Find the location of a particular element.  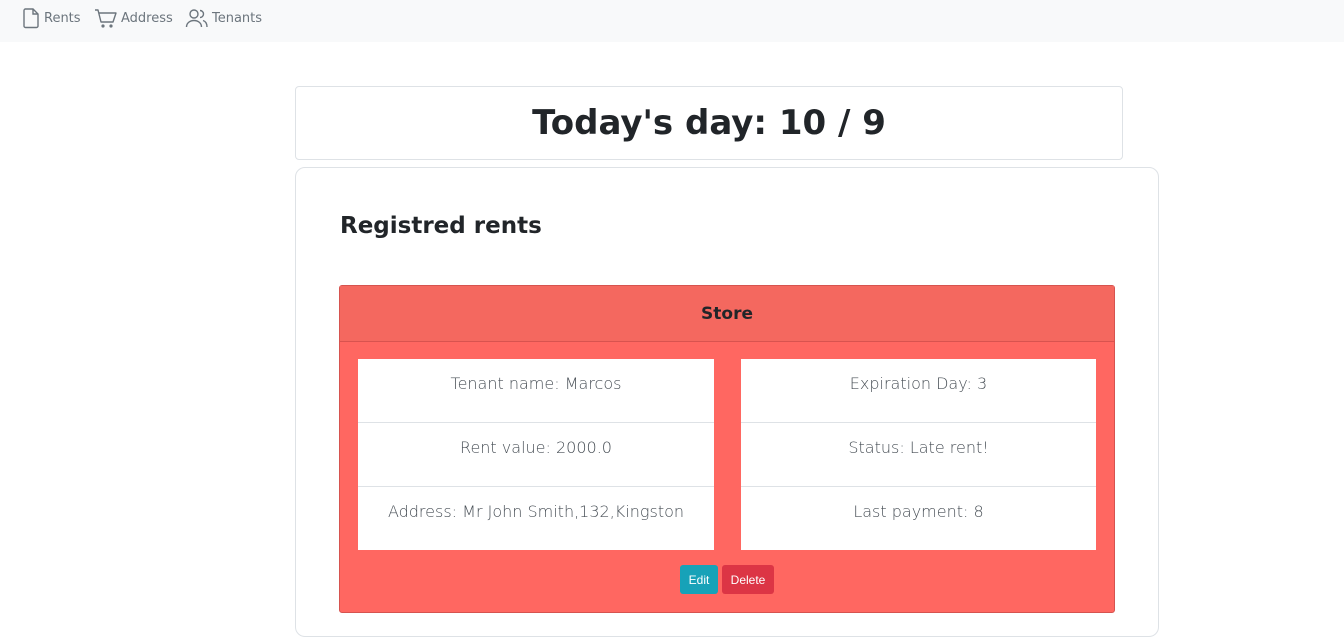

cart-icon is located at coordinates (106, 18).